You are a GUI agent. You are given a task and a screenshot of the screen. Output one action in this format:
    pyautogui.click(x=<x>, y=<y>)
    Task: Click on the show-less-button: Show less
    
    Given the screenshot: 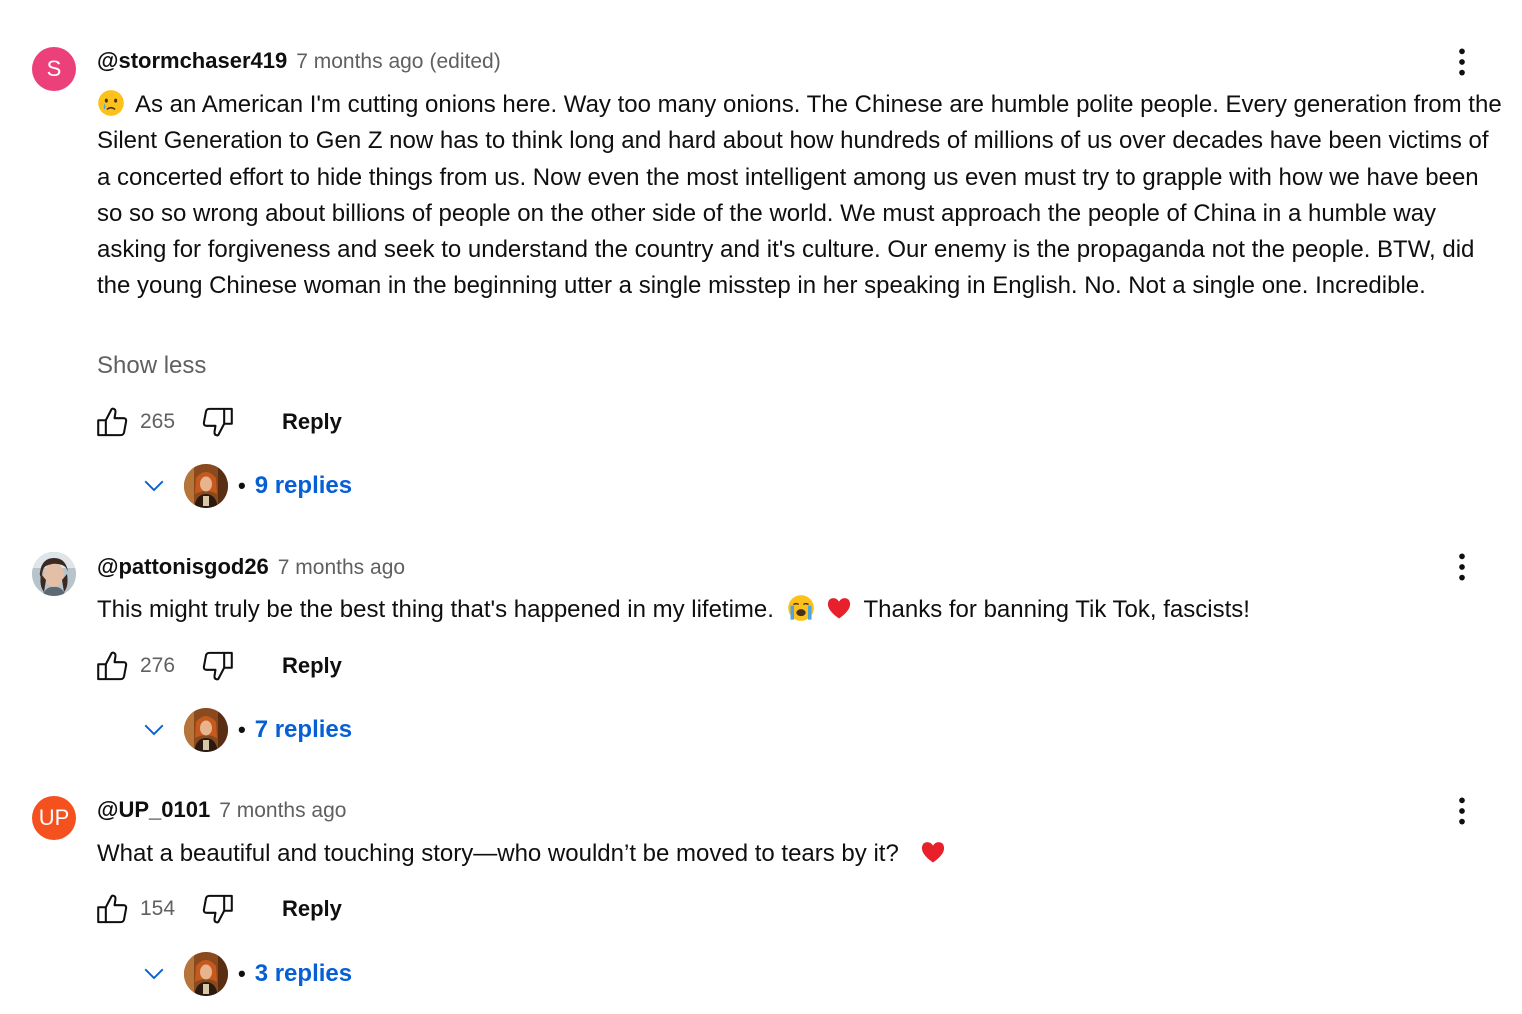 What is the action you would take?
    pyautogui.click(x=151, y=366)
    